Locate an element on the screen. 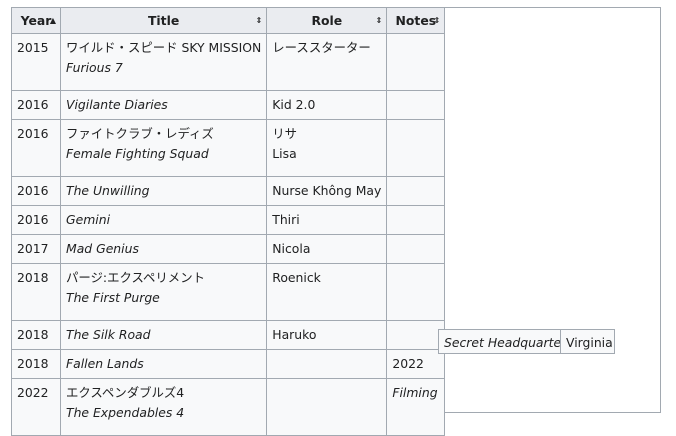 The image size is (676, 436). title-english: Furious 7 is located at coordinates (163, 68).